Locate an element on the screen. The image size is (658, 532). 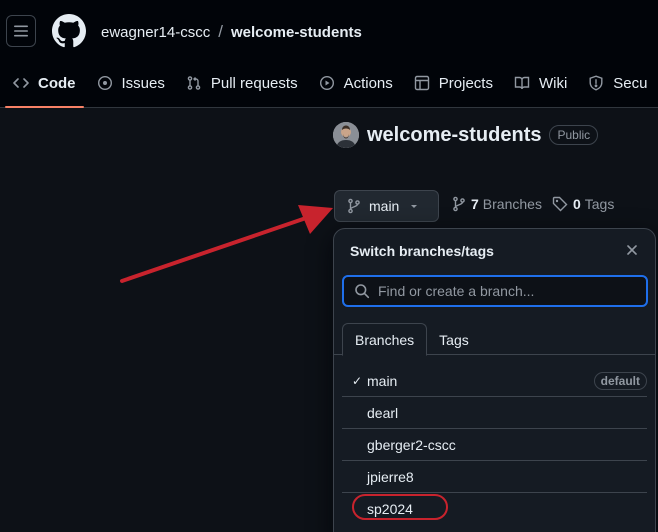
breadcrumb-repo-link: welcome-students is located at coordinates (296, 32).